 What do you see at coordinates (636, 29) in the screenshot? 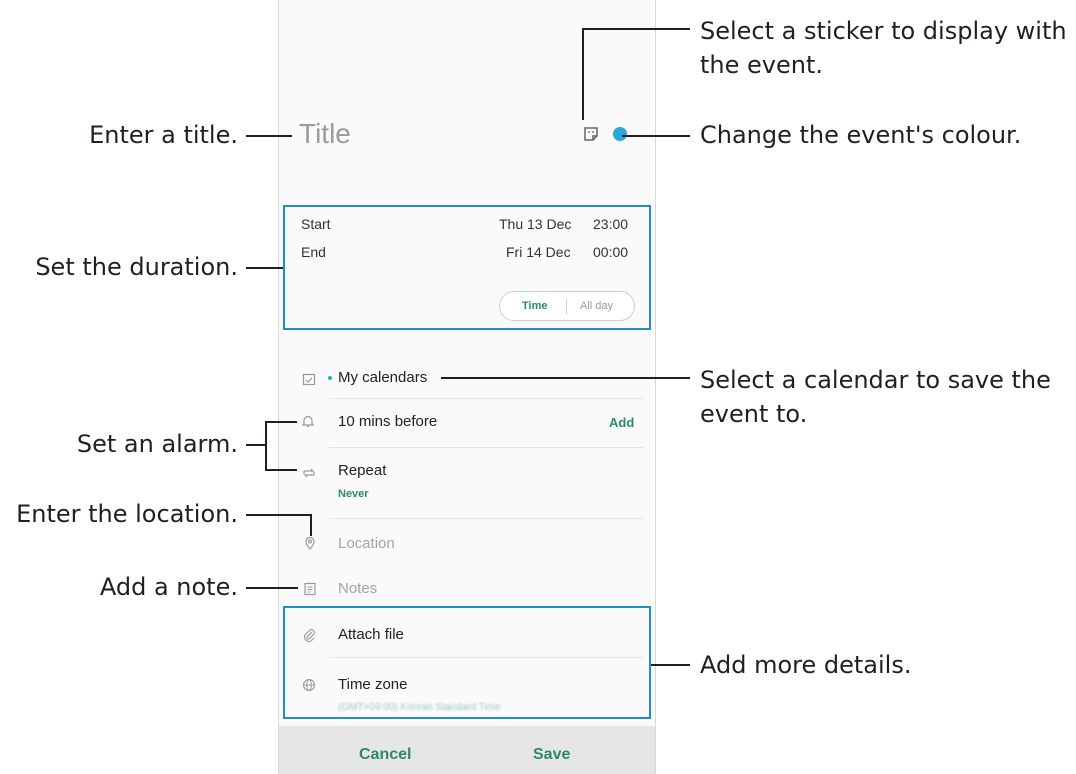
I see `line-sticker-h` at bounding box center [636, 29].